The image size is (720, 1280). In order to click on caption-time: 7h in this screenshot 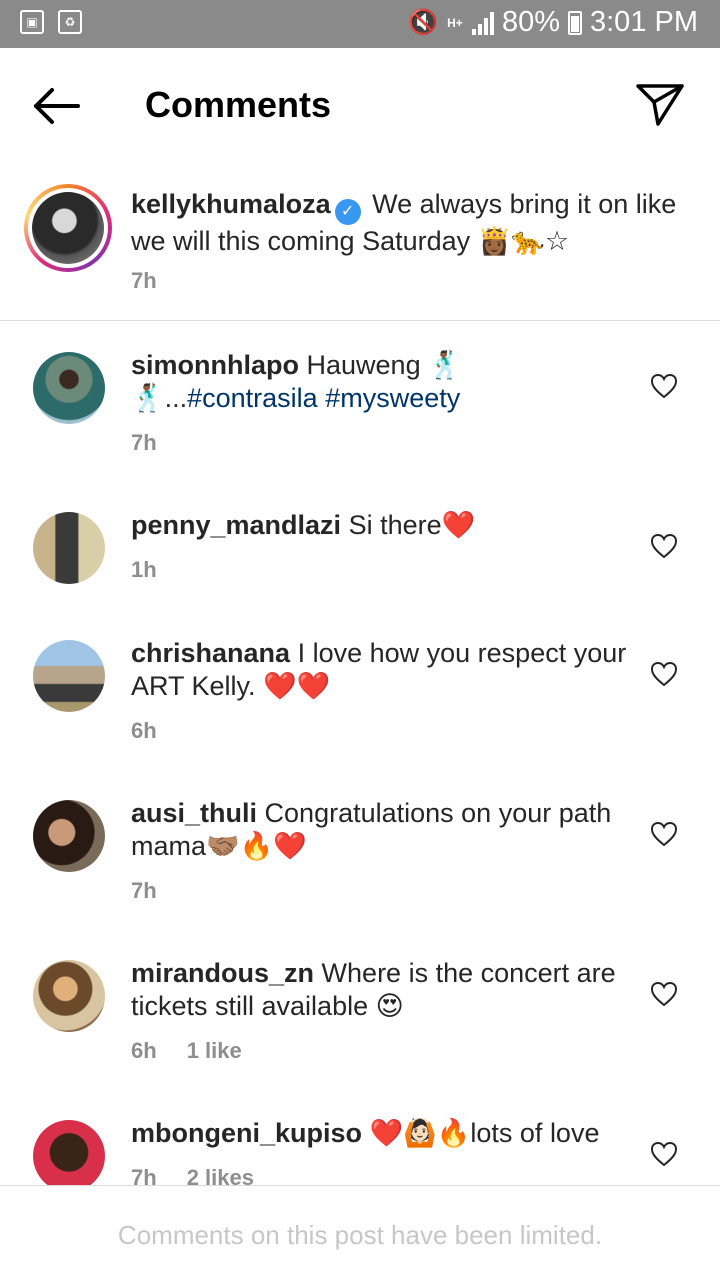, I will do `click(144, 280)`.